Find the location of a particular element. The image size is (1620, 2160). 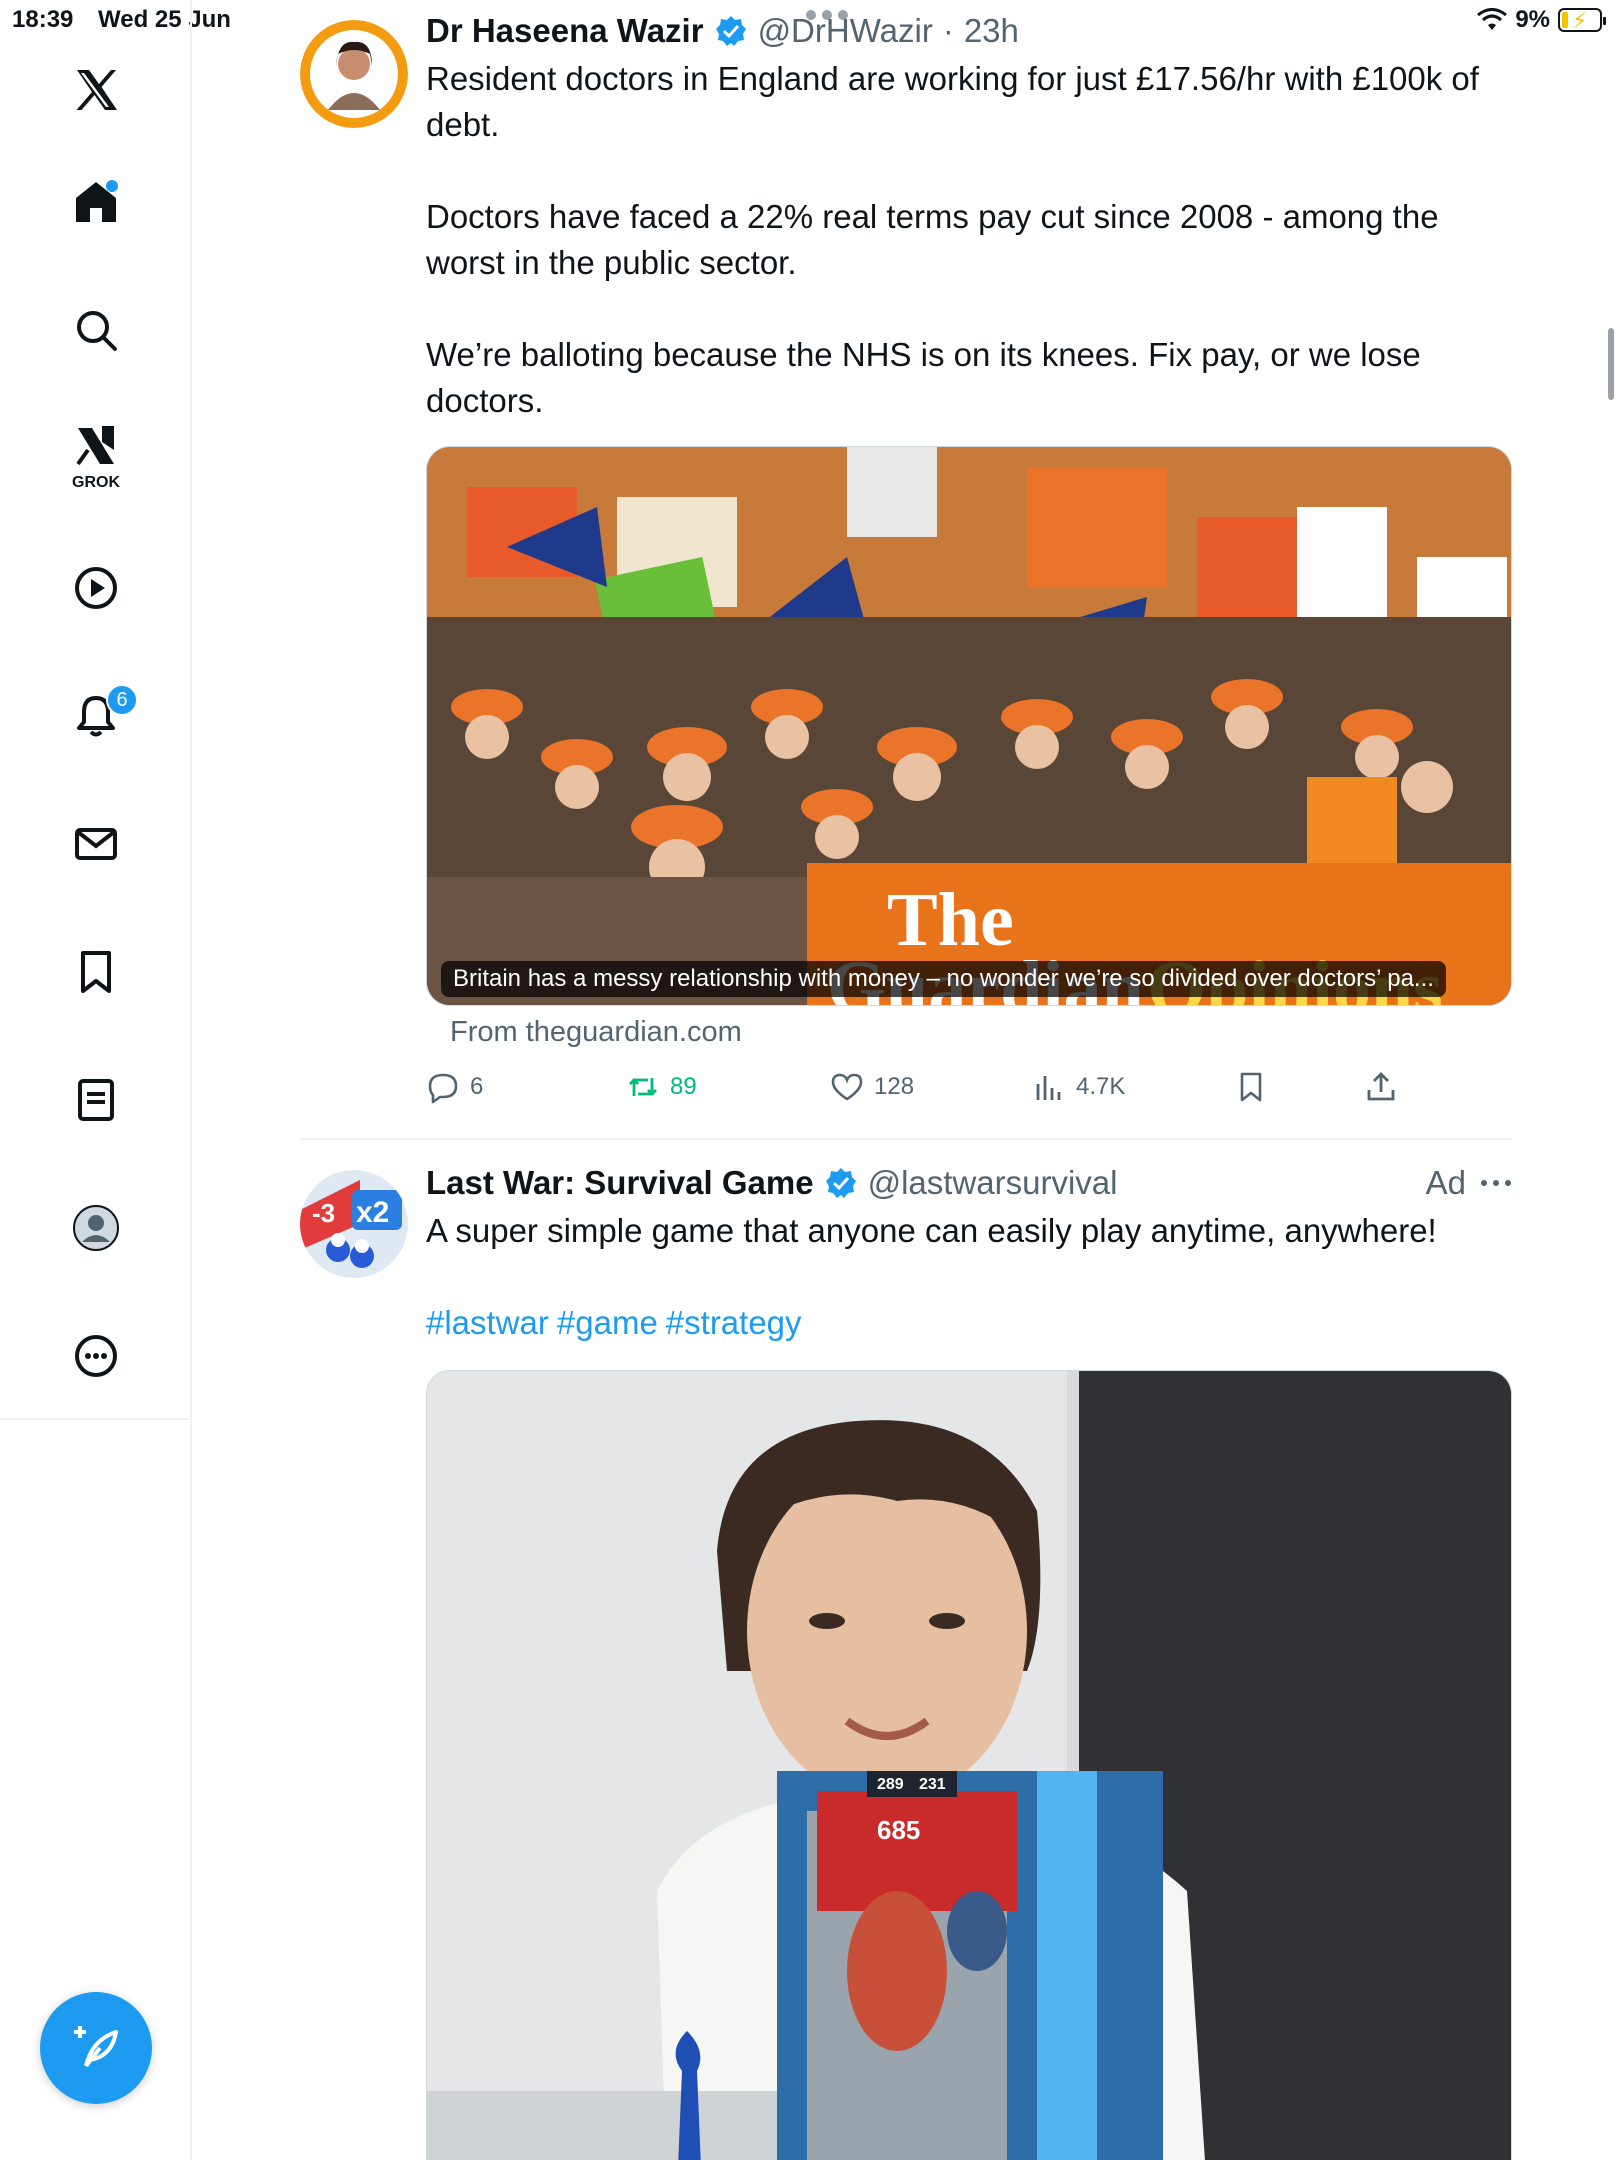

compose-post-button is located at coordinates (96, 2048).